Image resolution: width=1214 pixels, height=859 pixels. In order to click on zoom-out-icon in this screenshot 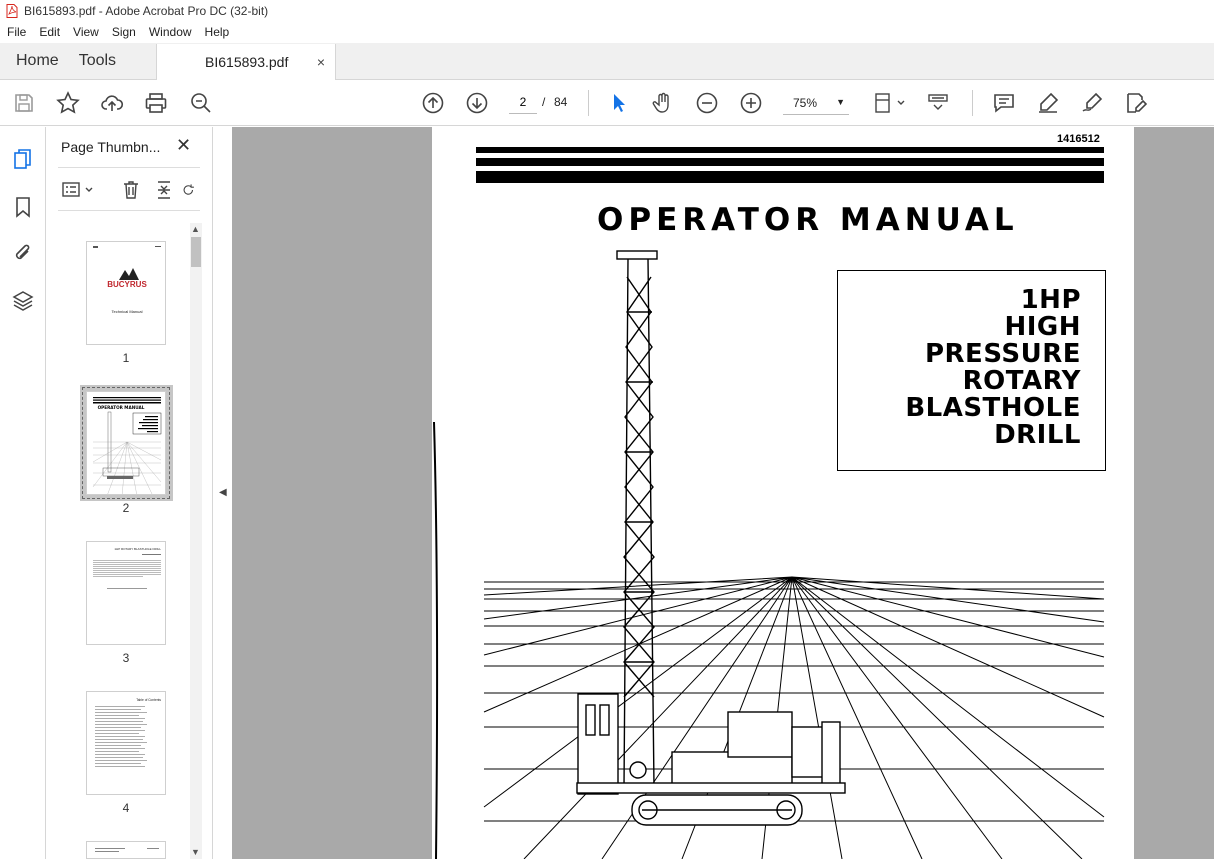, I will do `click(707, 103)`.